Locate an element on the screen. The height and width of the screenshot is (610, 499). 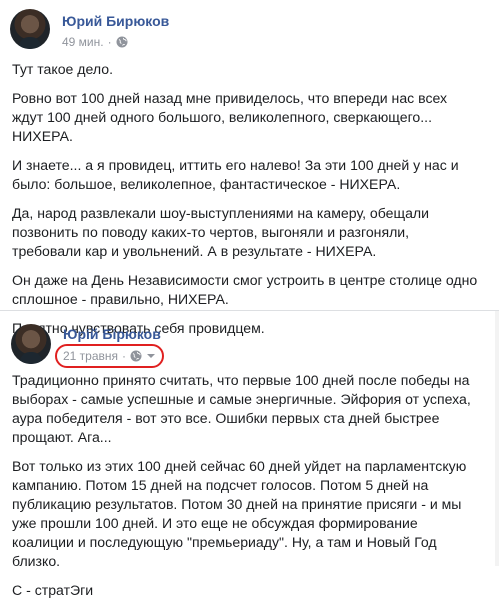
shared-post-date: 21 травня is located at coordinates (90, 356).